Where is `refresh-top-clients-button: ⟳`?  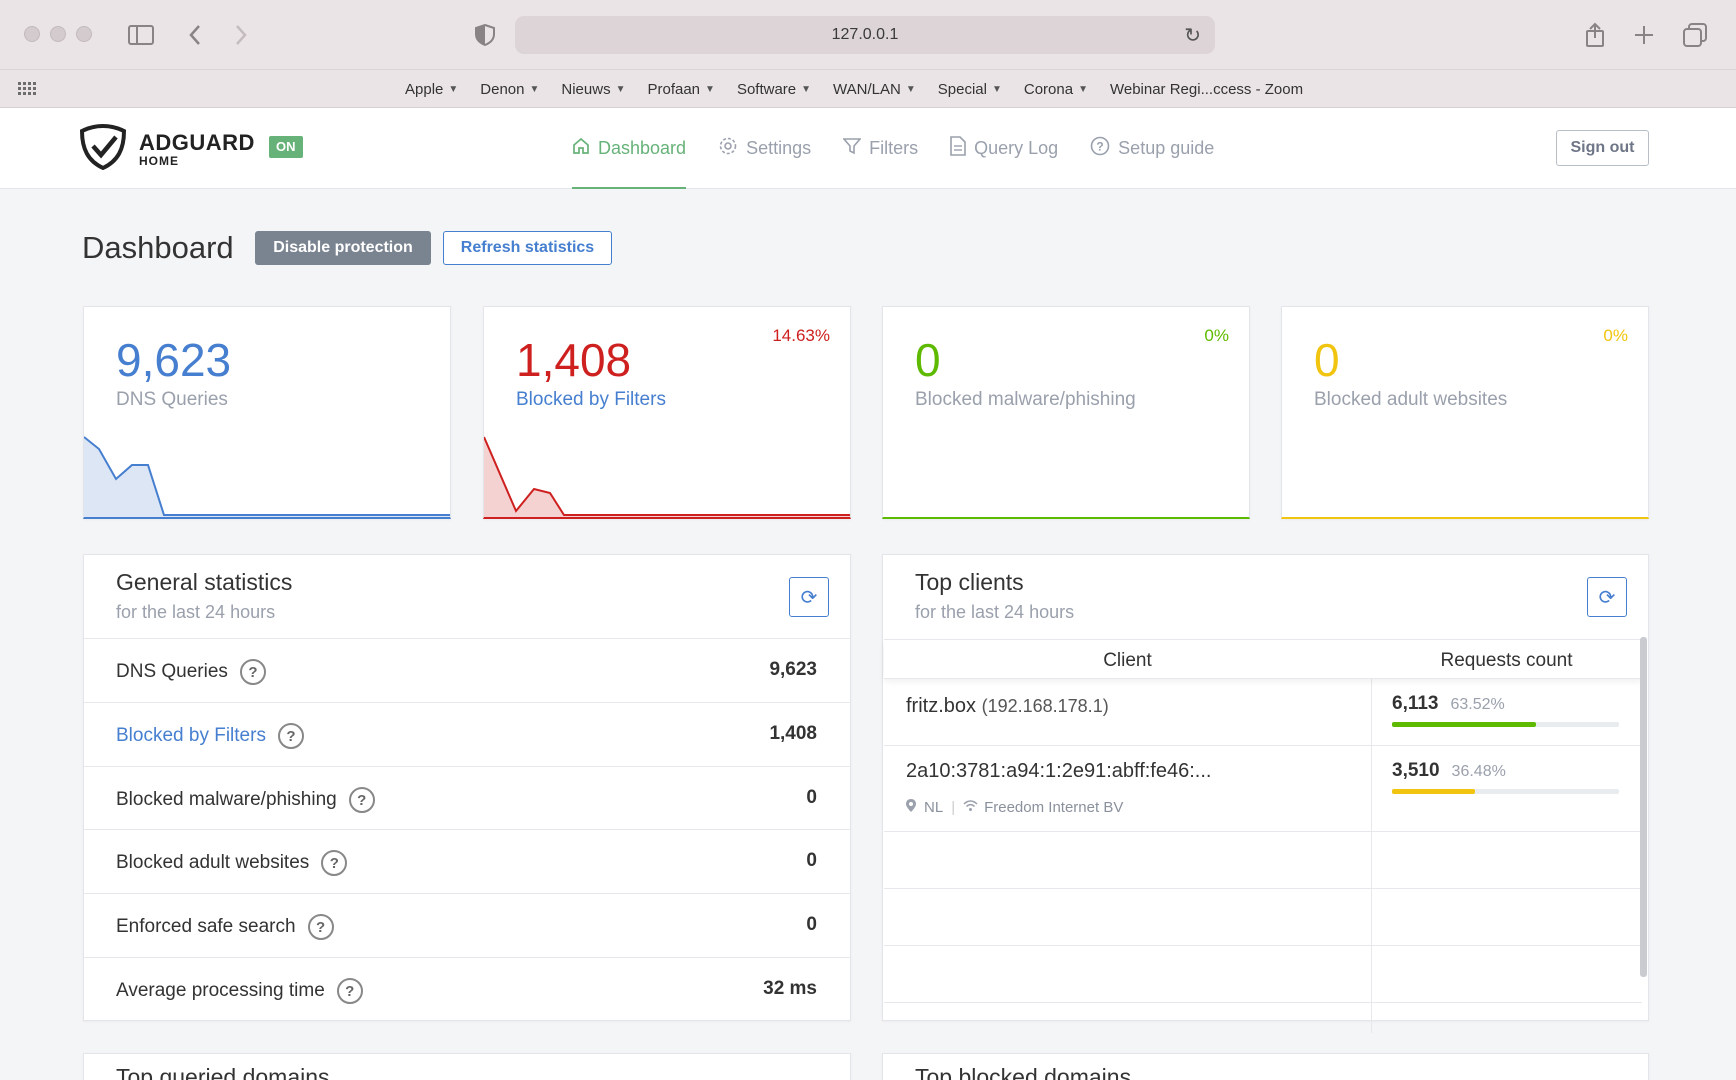 refresh-top-clients-button: ⟳ is located at coordinates (1607, 597).